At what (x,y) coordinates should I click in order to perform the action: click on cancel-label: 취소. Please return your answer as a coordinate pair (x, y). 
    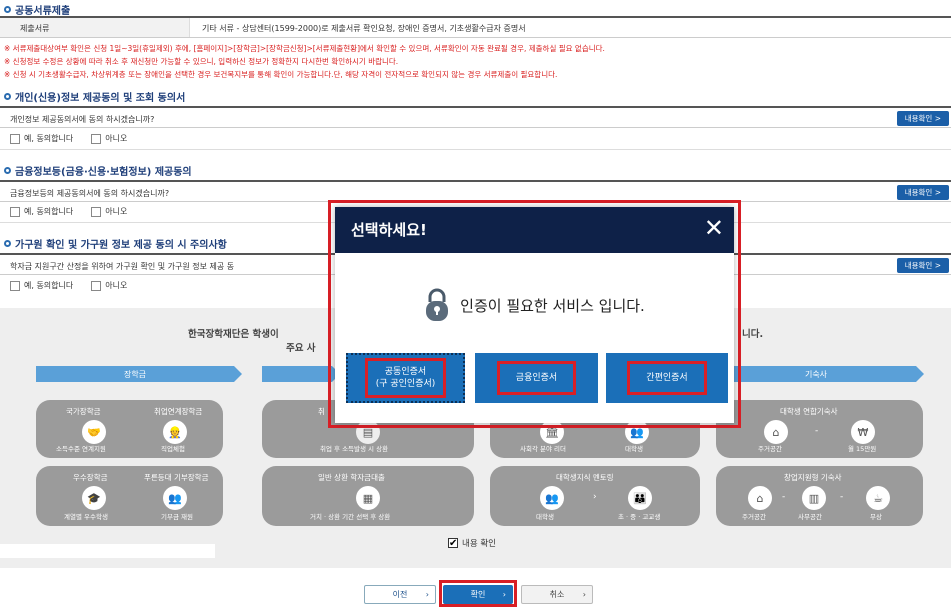
    Looking at the image, I should click on (557, 594).